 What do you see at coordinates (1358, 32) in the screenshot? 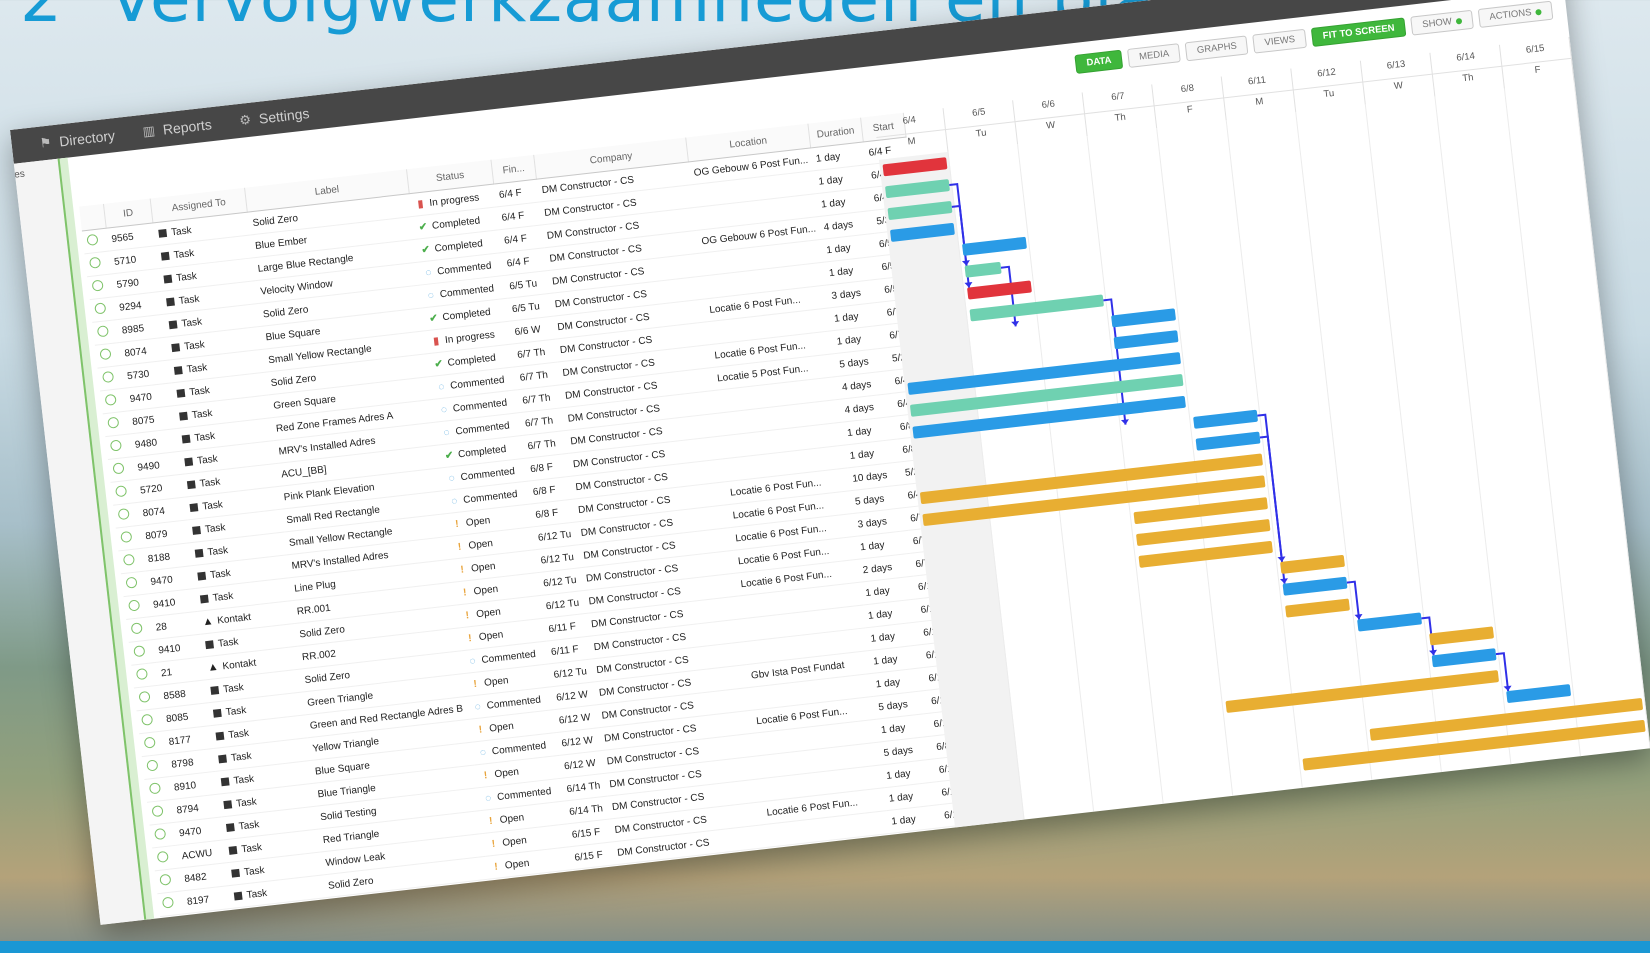
I see `toolbar-button-fit-to-screen: FIT TO SCREEN` at bounding box center [1358, 32].